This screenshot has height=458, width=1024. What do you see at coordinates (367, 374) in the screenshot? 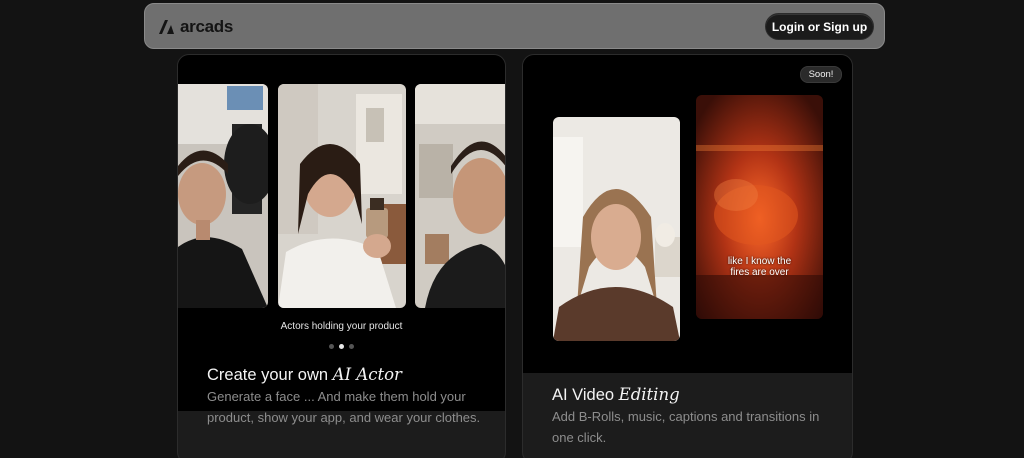
I see `title-italic: AI Actor` at bounding box center [367, 374].